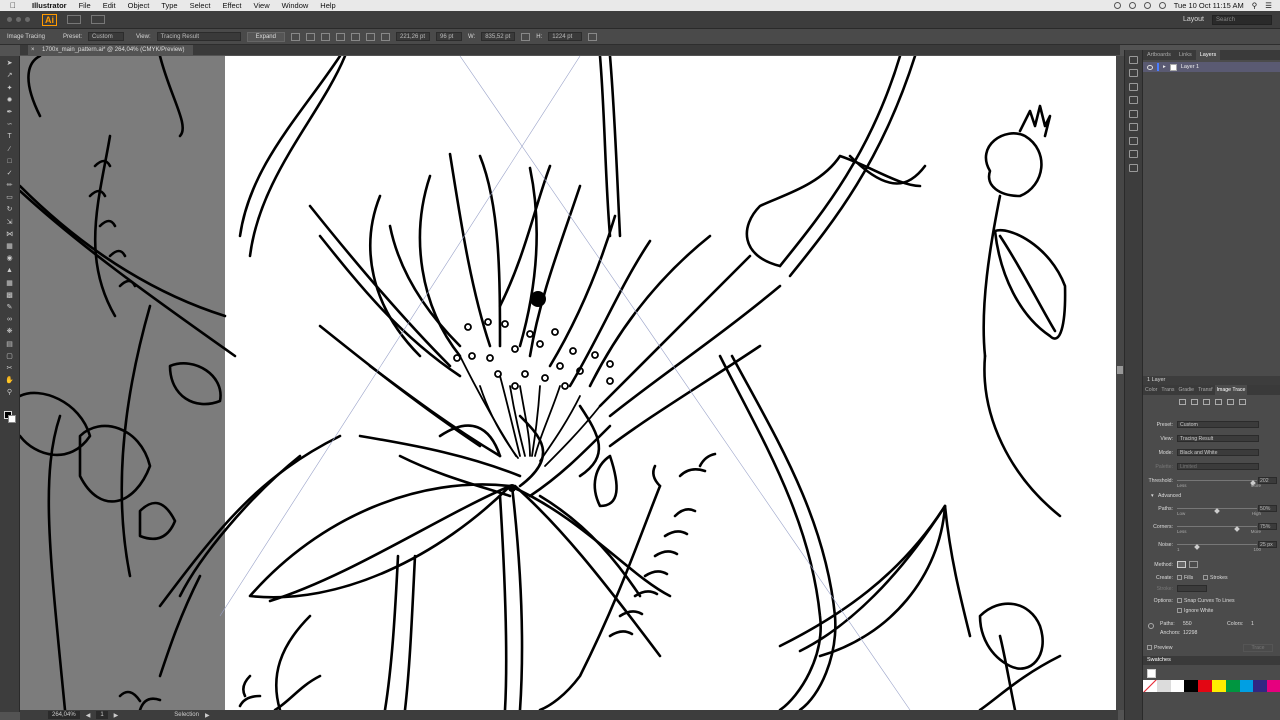 This screenshot has height=720, width=1280. Describe the element at coordinates (10, 246) in the screenshot. I see `free-transform-tool-icon: ▦` at that location.